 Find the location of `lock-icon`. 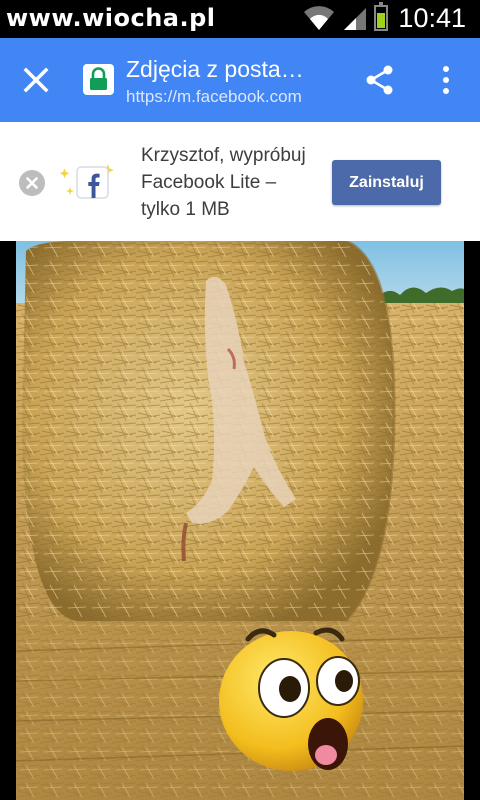

lock-icon is located at coordinates (98, 79).